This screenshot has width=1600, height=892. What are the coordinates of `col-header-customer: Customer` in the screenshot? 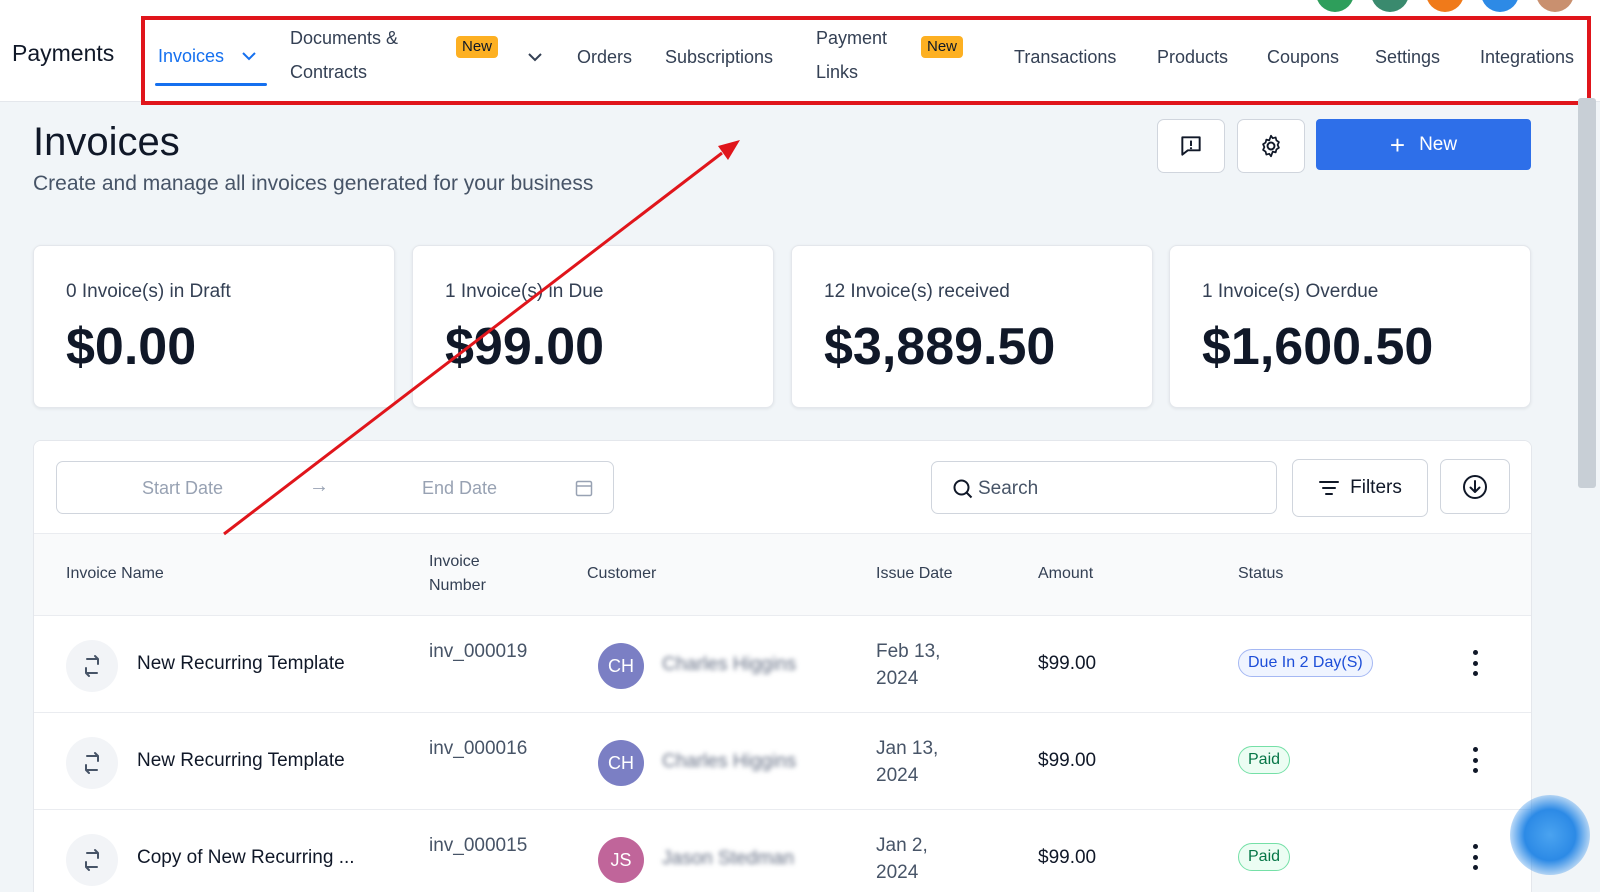 It's located at (622, 573).